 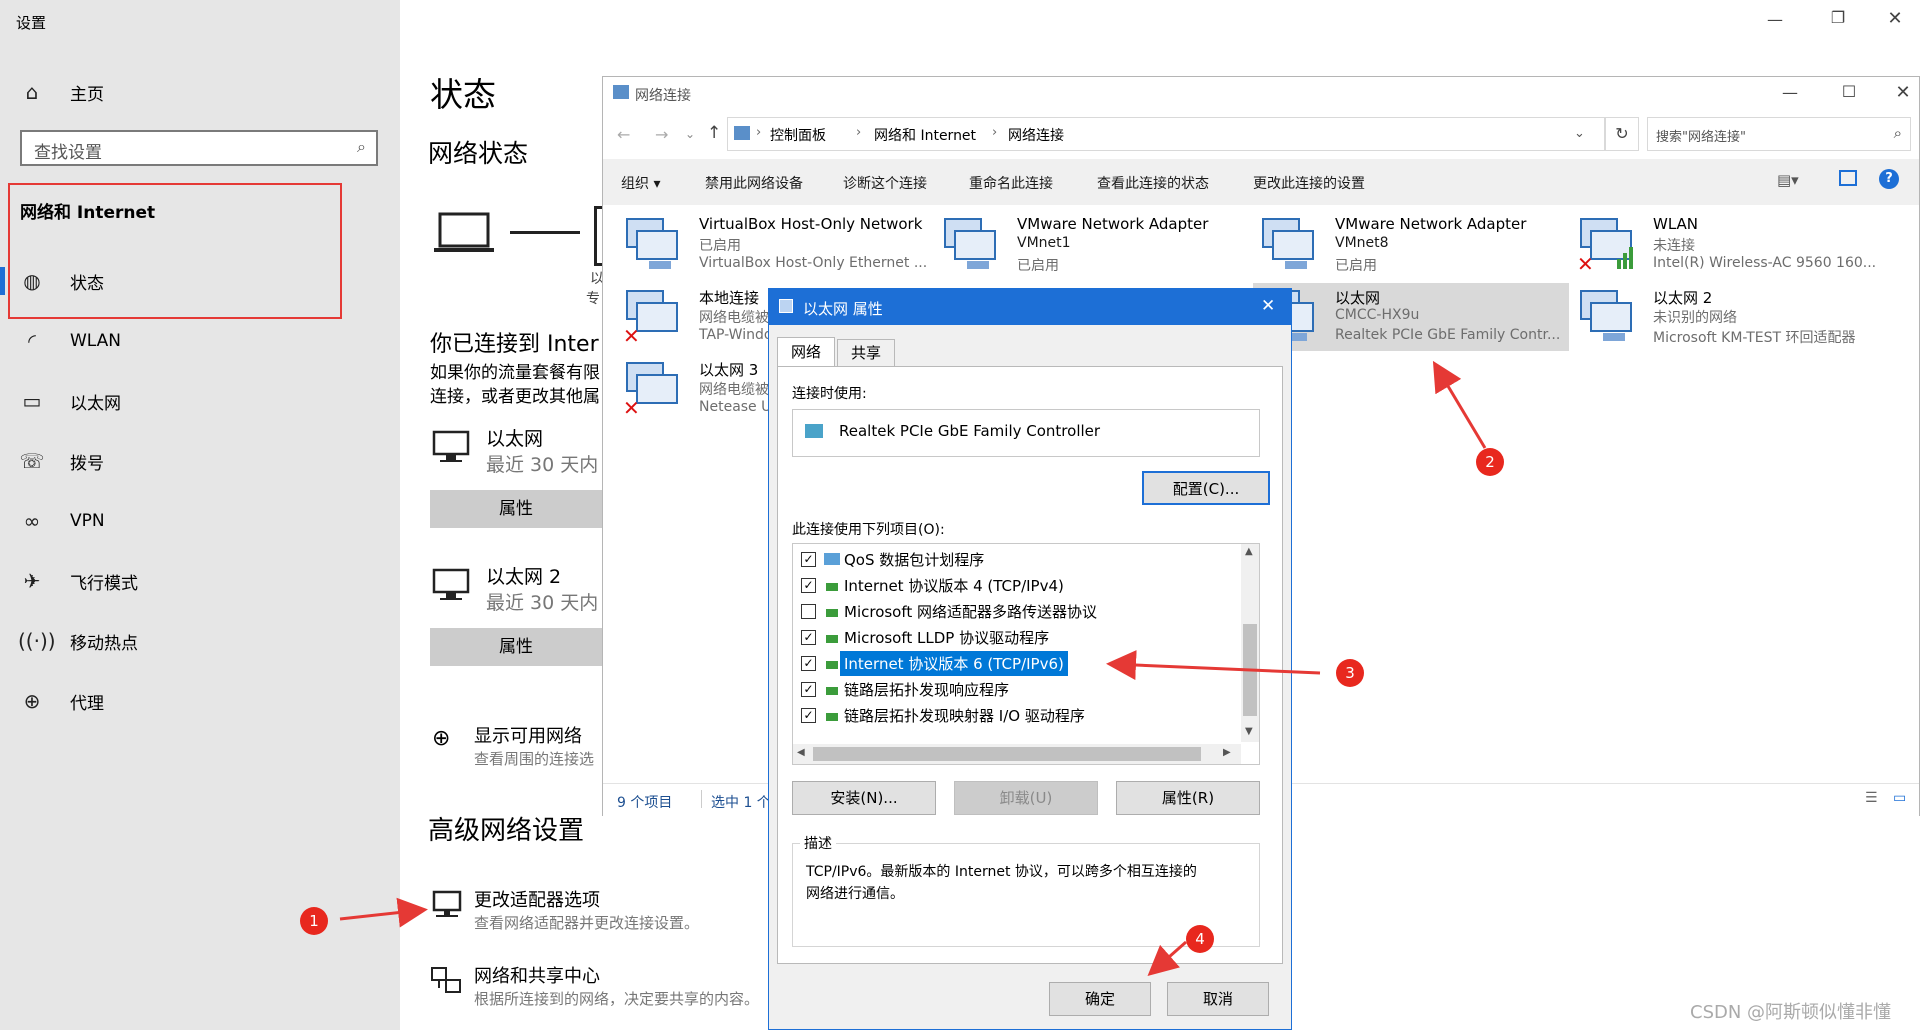 I want to click on annotation-badge-2: 2, so click(x=1490, y=462).